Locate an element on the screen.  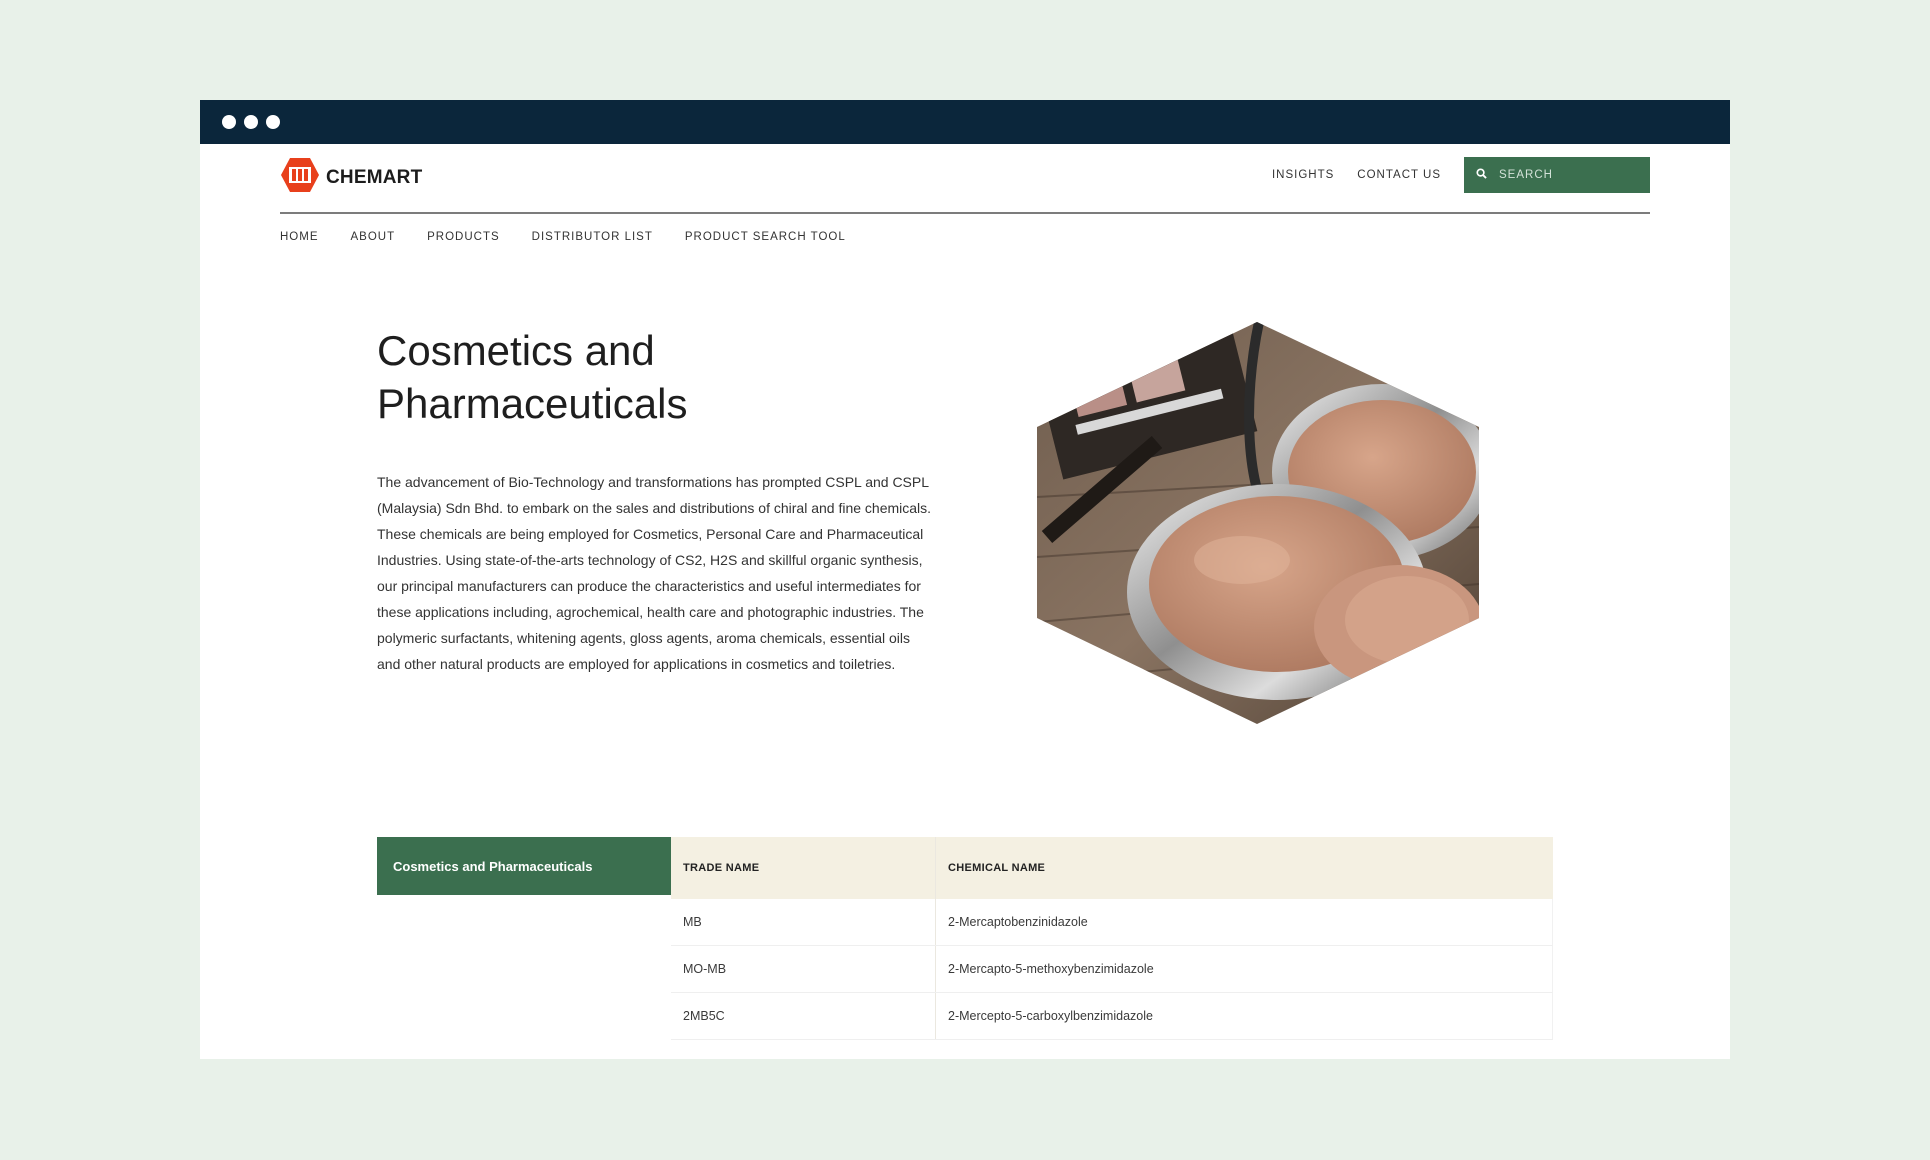
search-input is located at coordinates (1569, 175).